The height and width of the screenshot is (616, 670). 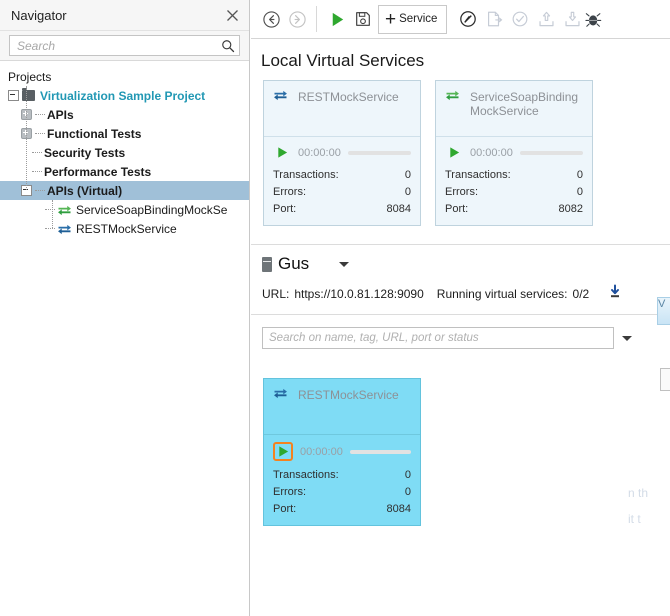 I want to click on download-button, so click(x=572, y=19).